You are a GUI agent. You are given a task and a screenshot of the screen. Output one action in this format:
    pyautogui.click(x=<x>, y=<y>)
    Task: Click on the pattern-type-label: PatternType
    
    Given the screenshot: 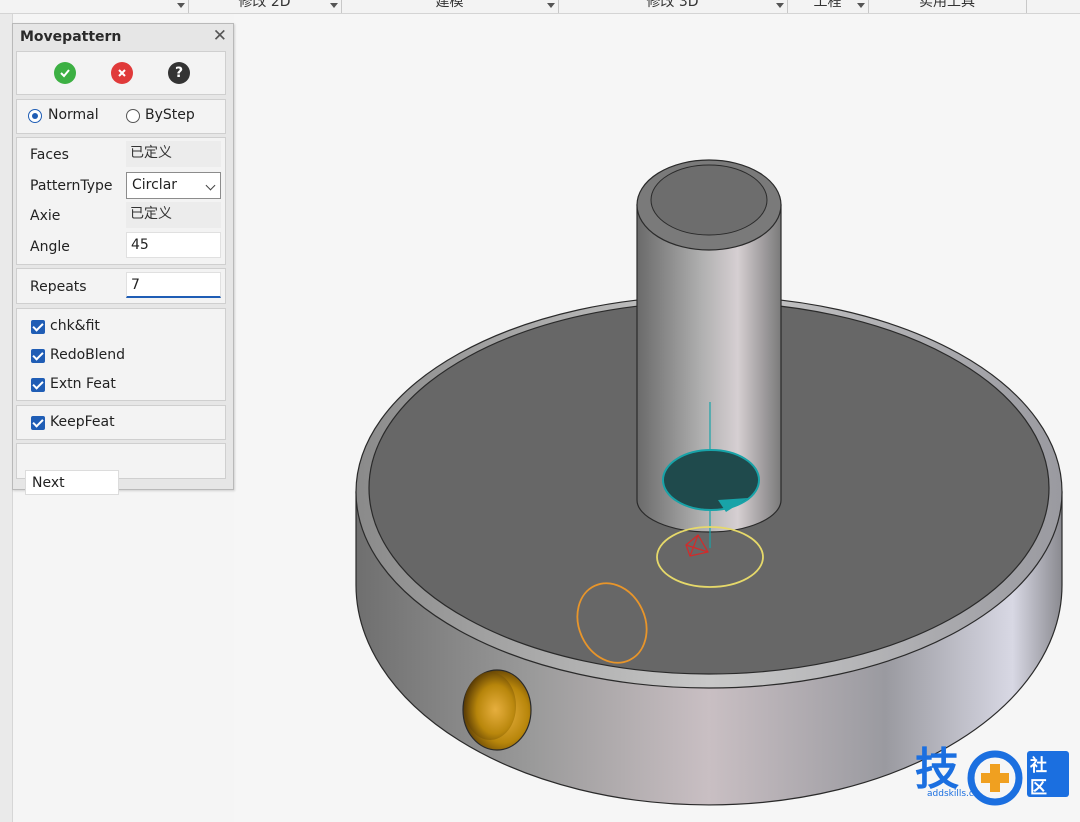 What is the action you would take?
    pyautogui.click(x=71, y=186)
    